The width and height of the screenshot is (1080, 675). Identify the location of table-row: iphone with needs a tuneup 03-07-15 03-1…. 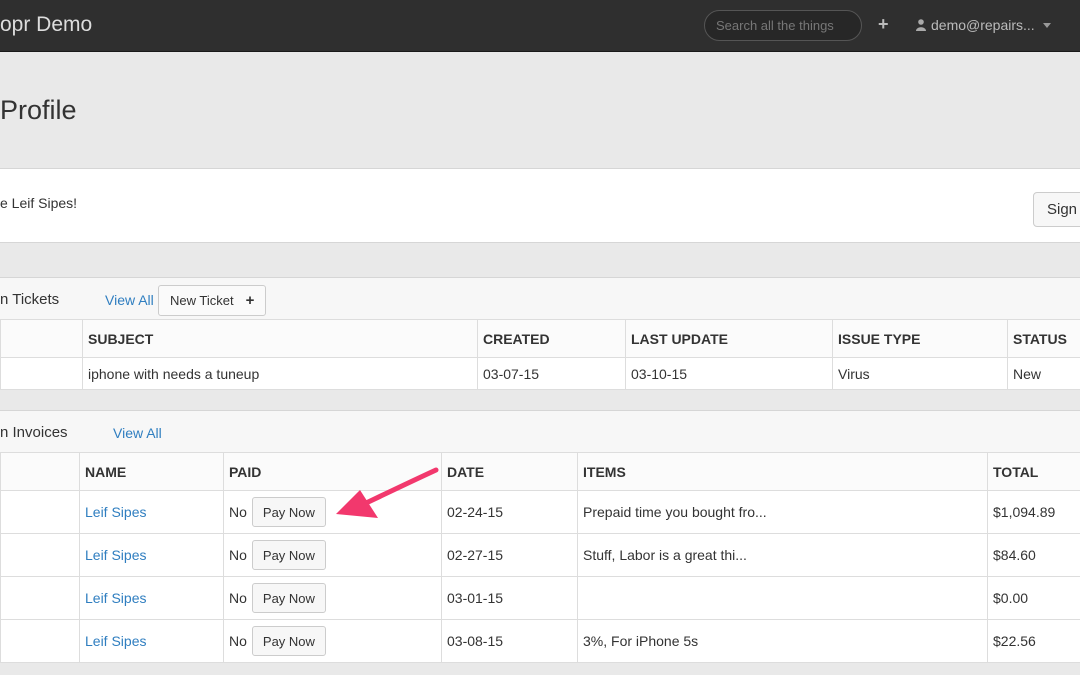
(540, 373).